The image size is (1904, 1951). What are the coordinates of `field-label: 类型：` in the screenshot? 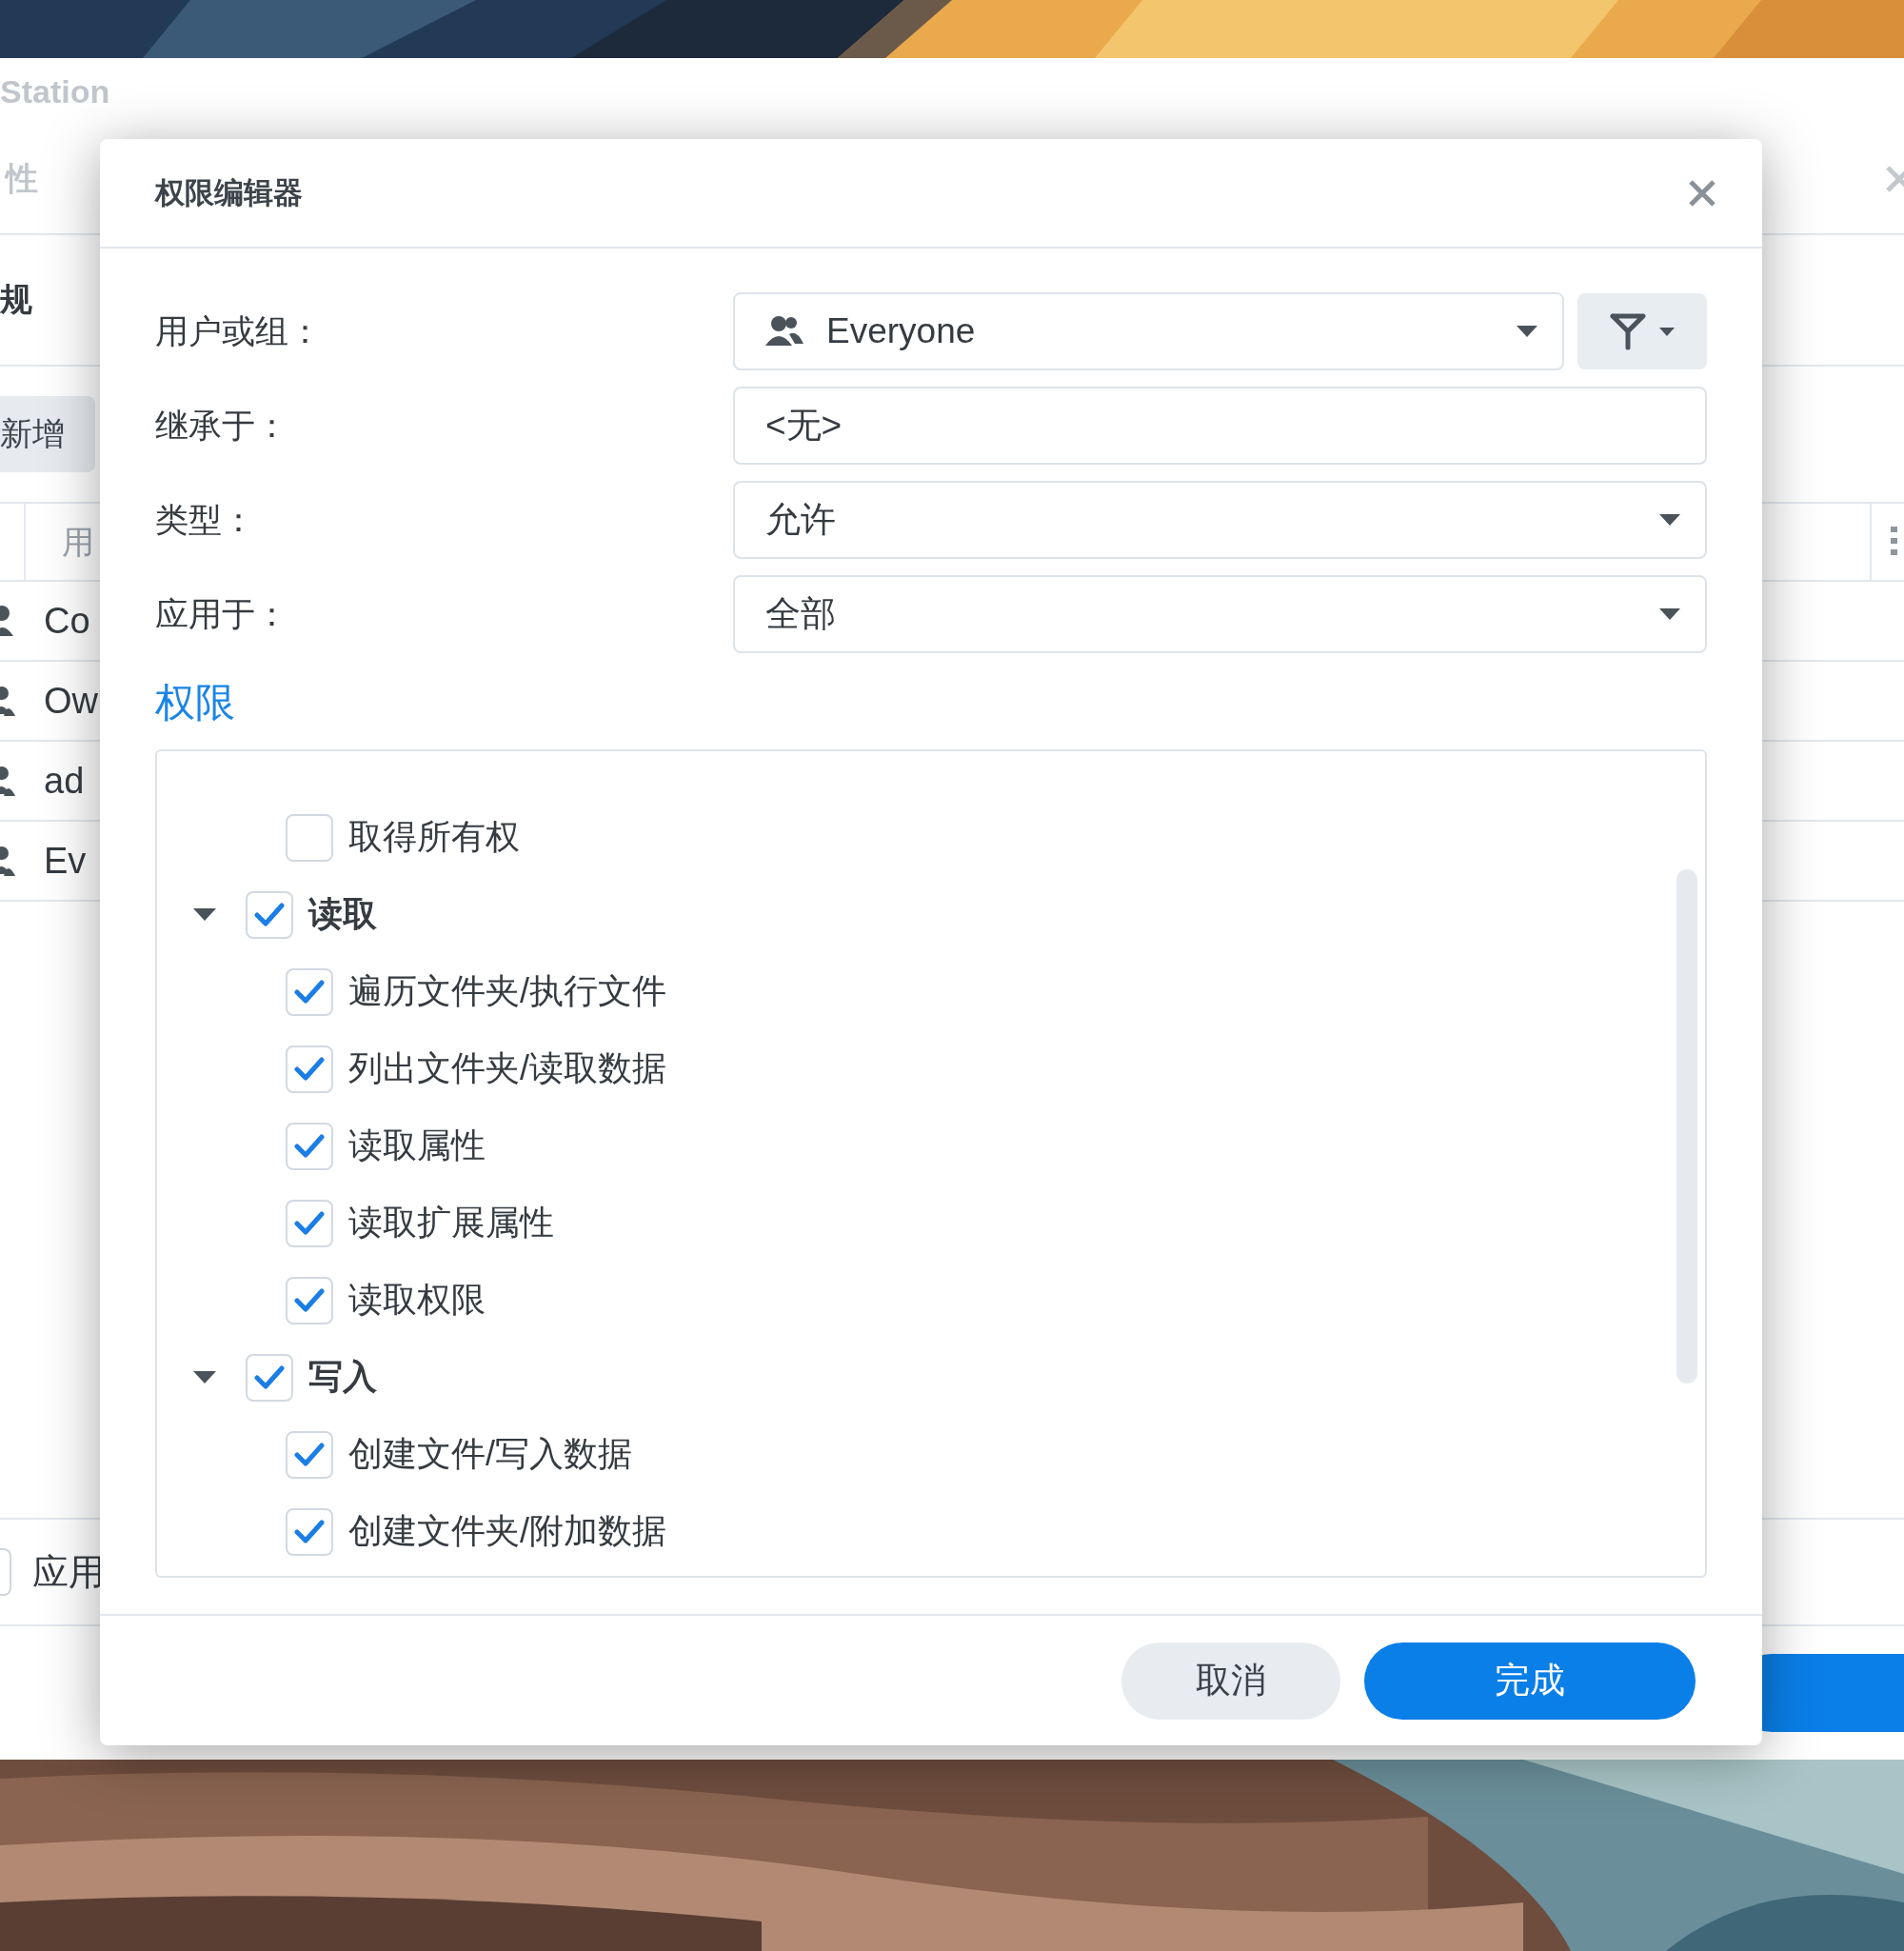 It's located at (205, 519).